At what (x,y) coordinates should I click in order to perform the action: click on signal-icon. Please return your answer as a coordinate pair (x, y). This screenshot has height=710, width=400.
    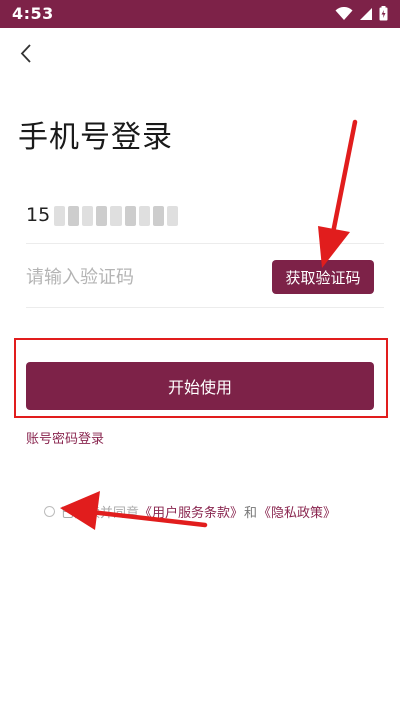
    Looking at the image, I should click on (366, 14).